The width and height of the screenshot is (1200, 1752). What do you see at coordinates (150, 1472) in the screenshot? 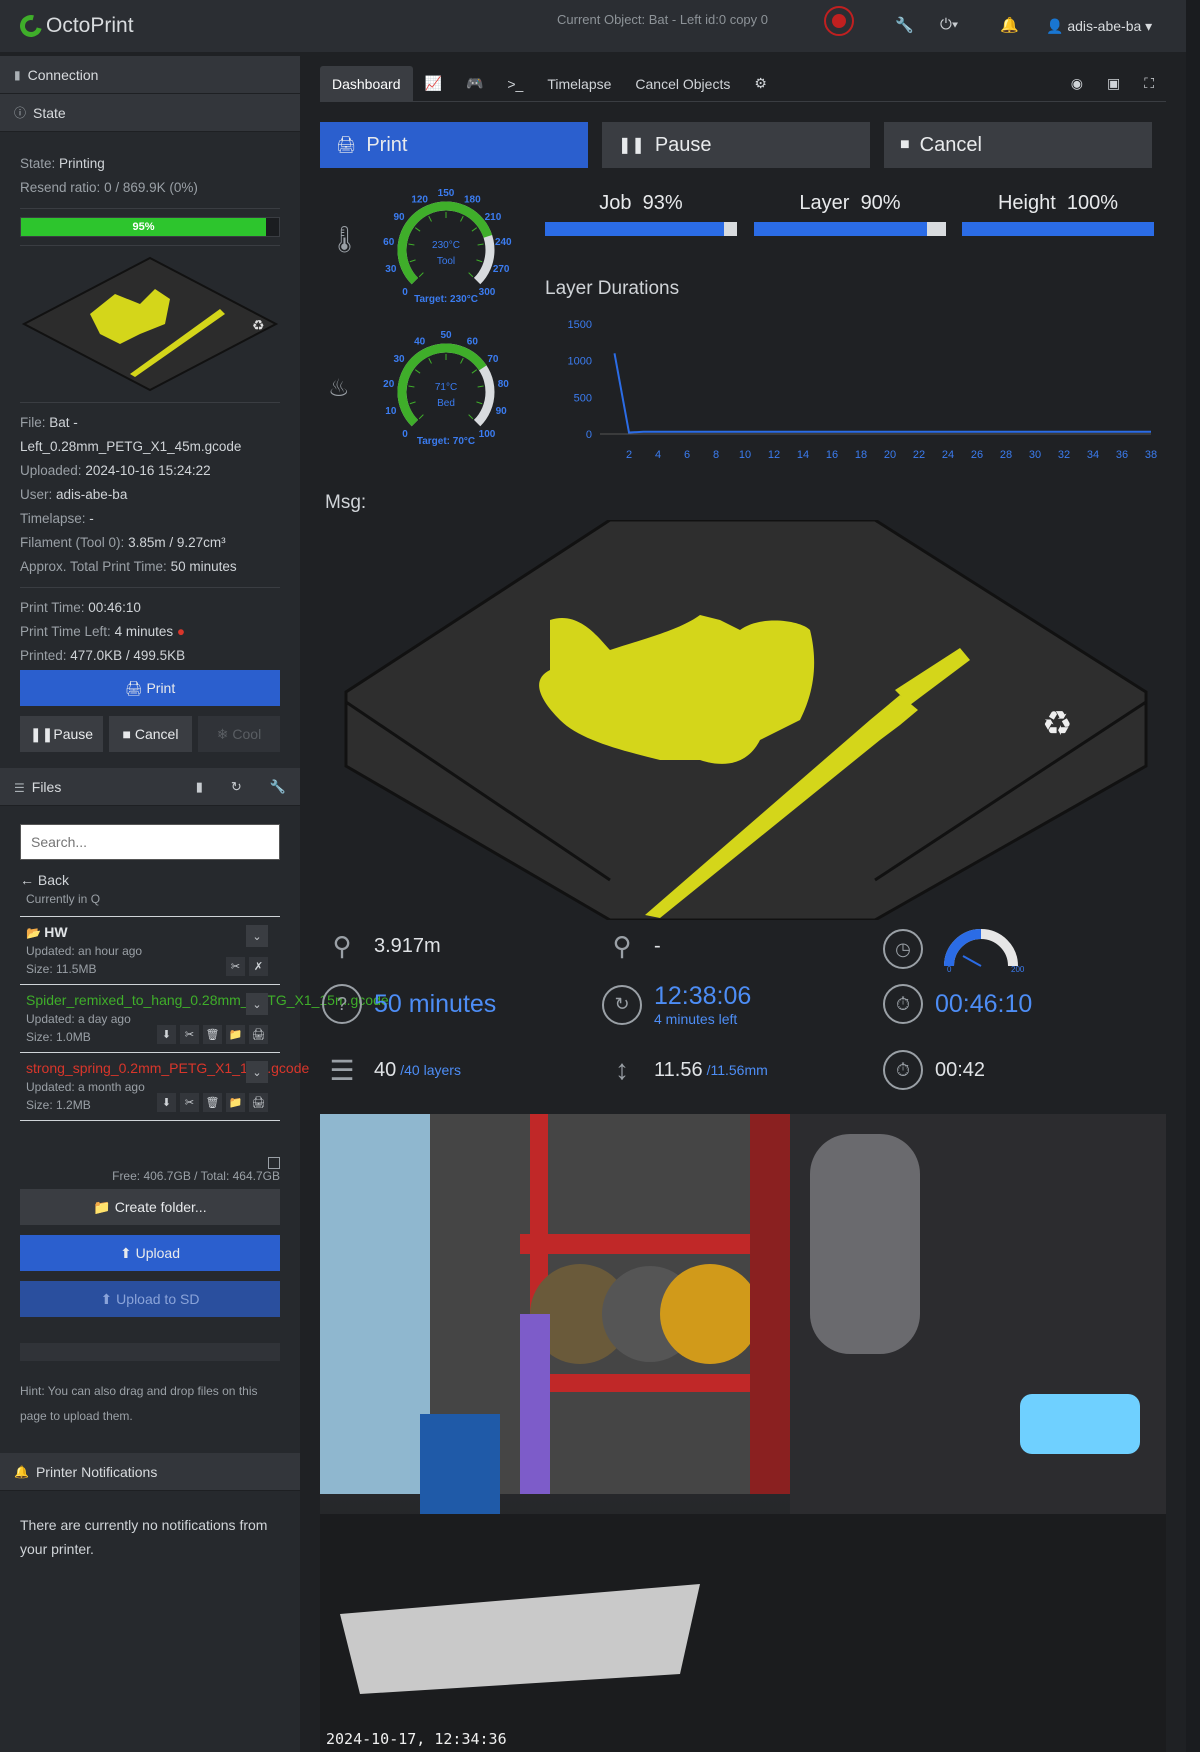
I see `notifications-header: 🔔 Printer Notifications` at bounding box center [150, 1472].